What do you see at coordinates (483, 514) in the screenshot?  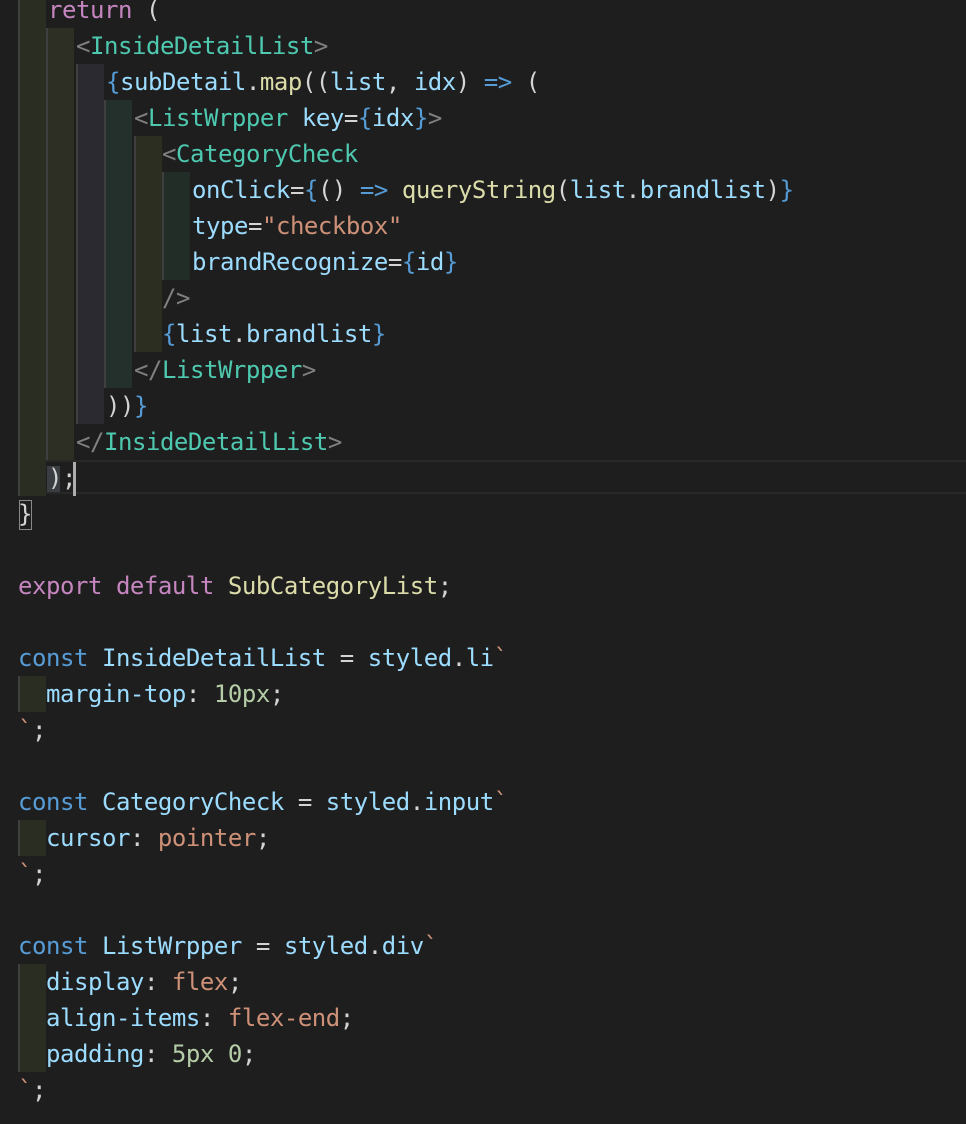 I see `code-line: }` at bounding box center [483, 514].